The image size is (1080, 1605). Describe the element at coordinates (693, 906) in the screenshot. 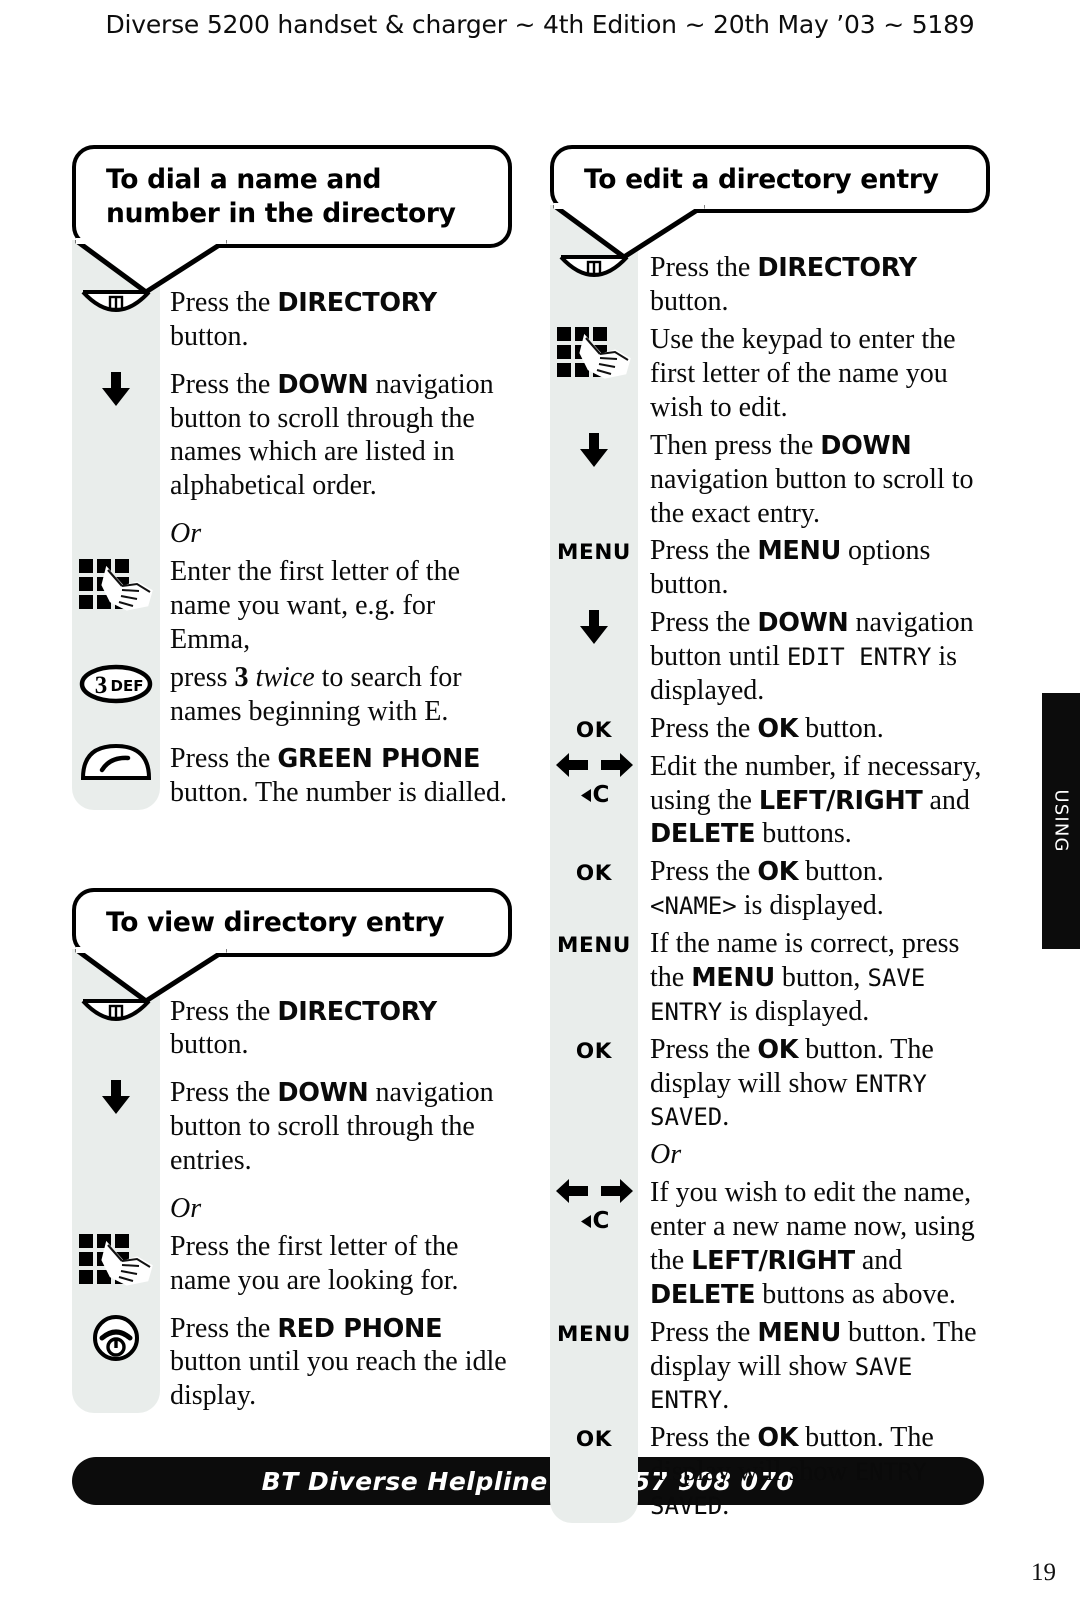

I see `lcd-display-text: <NAME>` at that location.